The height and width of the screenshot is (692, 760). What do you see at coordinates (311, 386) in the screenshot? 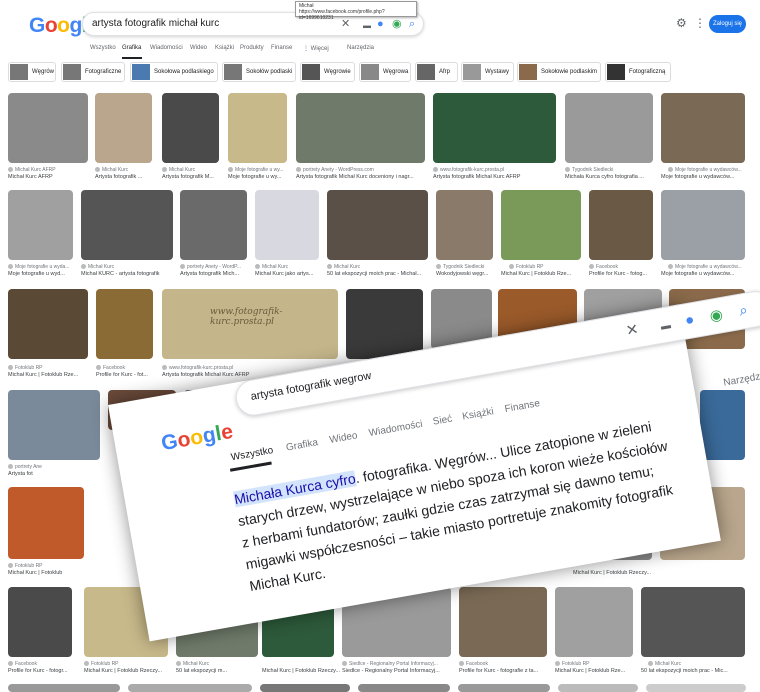
I see `overlay-search-input: artysta fotografik wegrow` at bounding box center [311, 386].